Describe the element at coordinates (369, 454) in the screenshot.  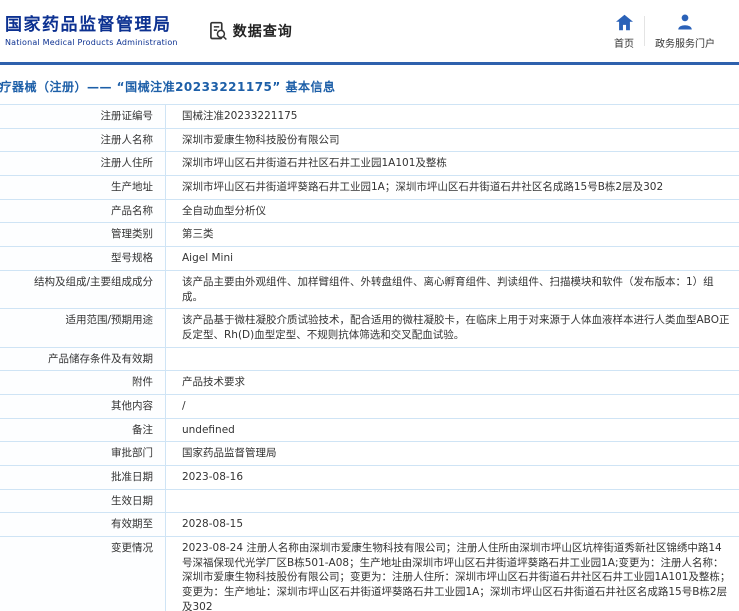
I see `table-row: 审批部门 国家药品监督管理局` at that location.